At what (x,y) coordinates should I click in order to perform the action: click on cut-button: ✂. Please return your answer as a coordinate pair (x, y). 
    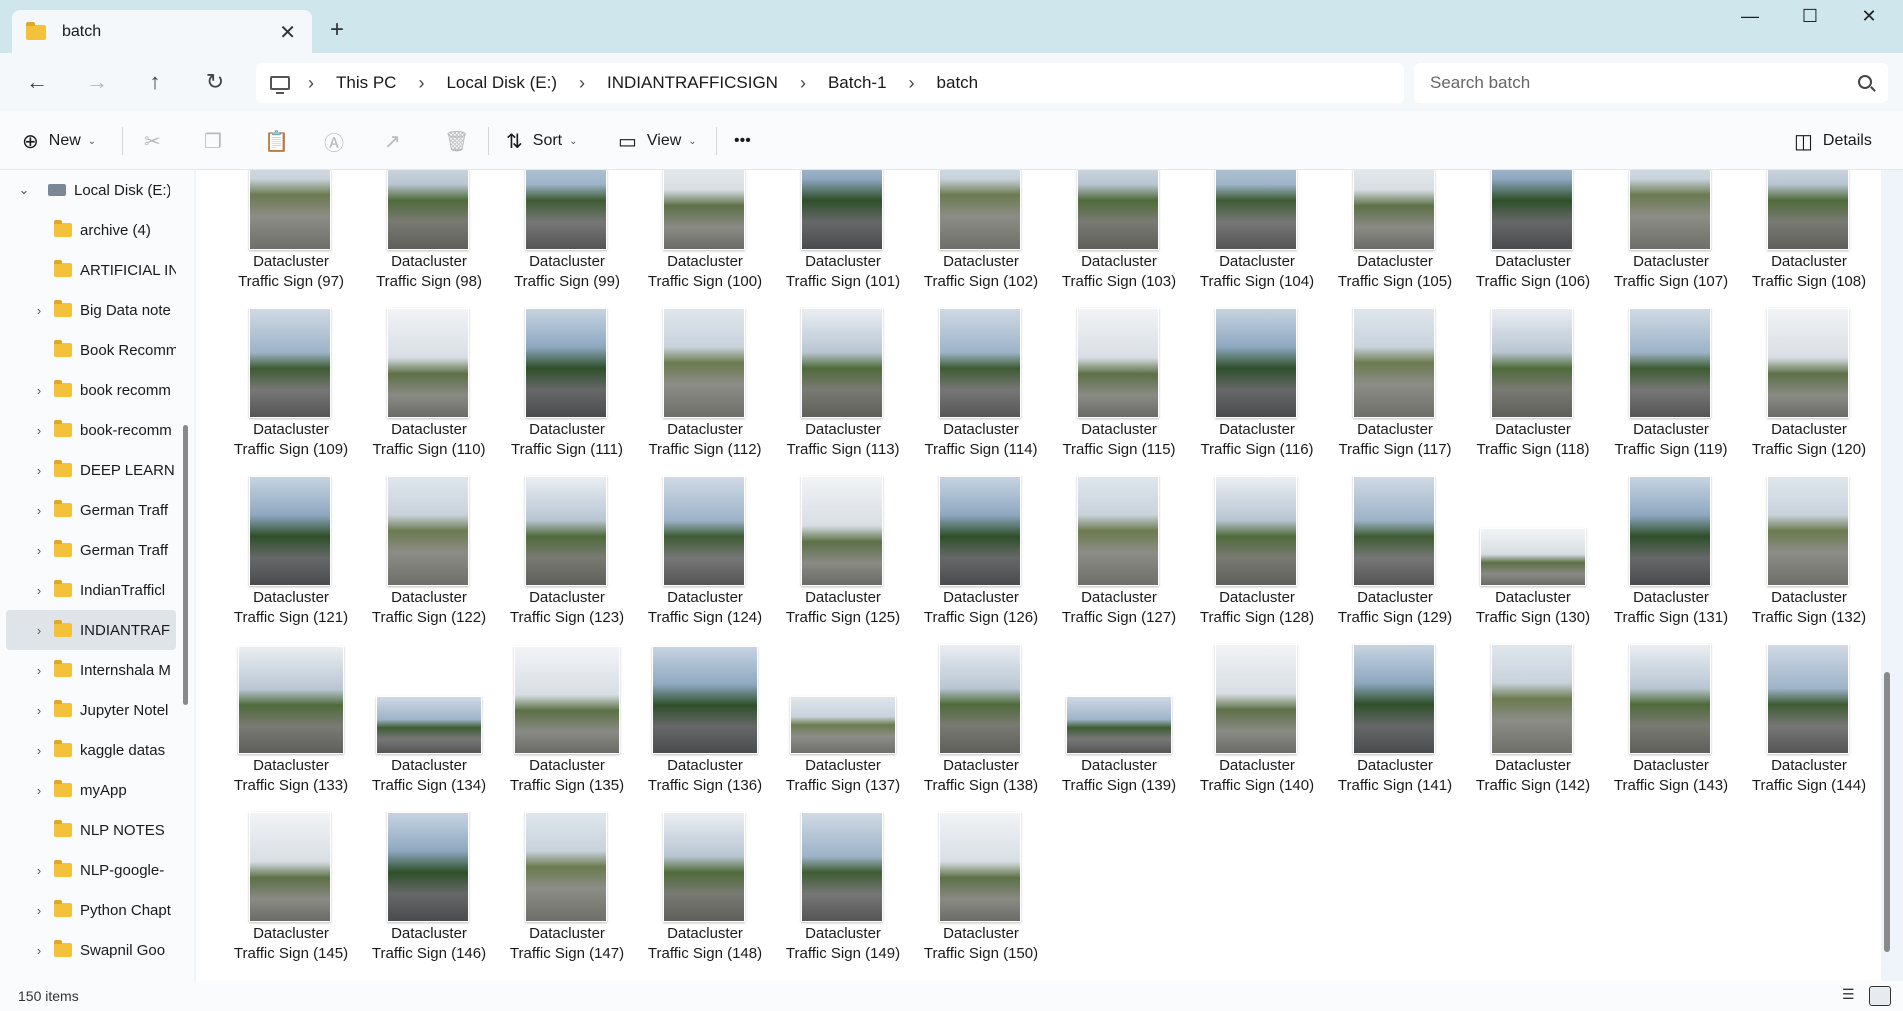
    Looking at the image, I should click on (157, 141).